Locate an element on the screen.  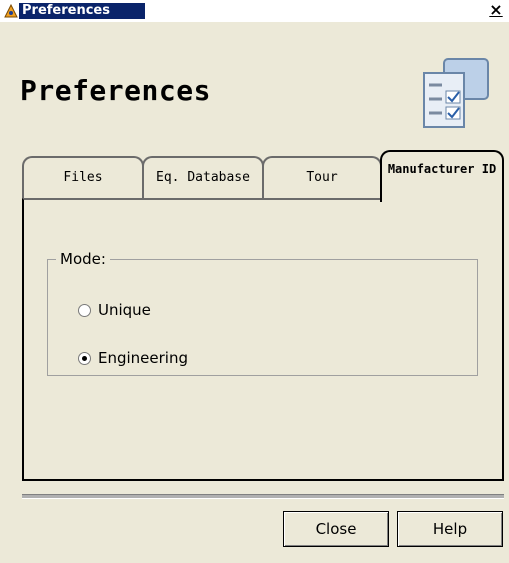
tab-strip: Files Eq. Database Tour Manufacturer ID is located at coordinates (263, 176).